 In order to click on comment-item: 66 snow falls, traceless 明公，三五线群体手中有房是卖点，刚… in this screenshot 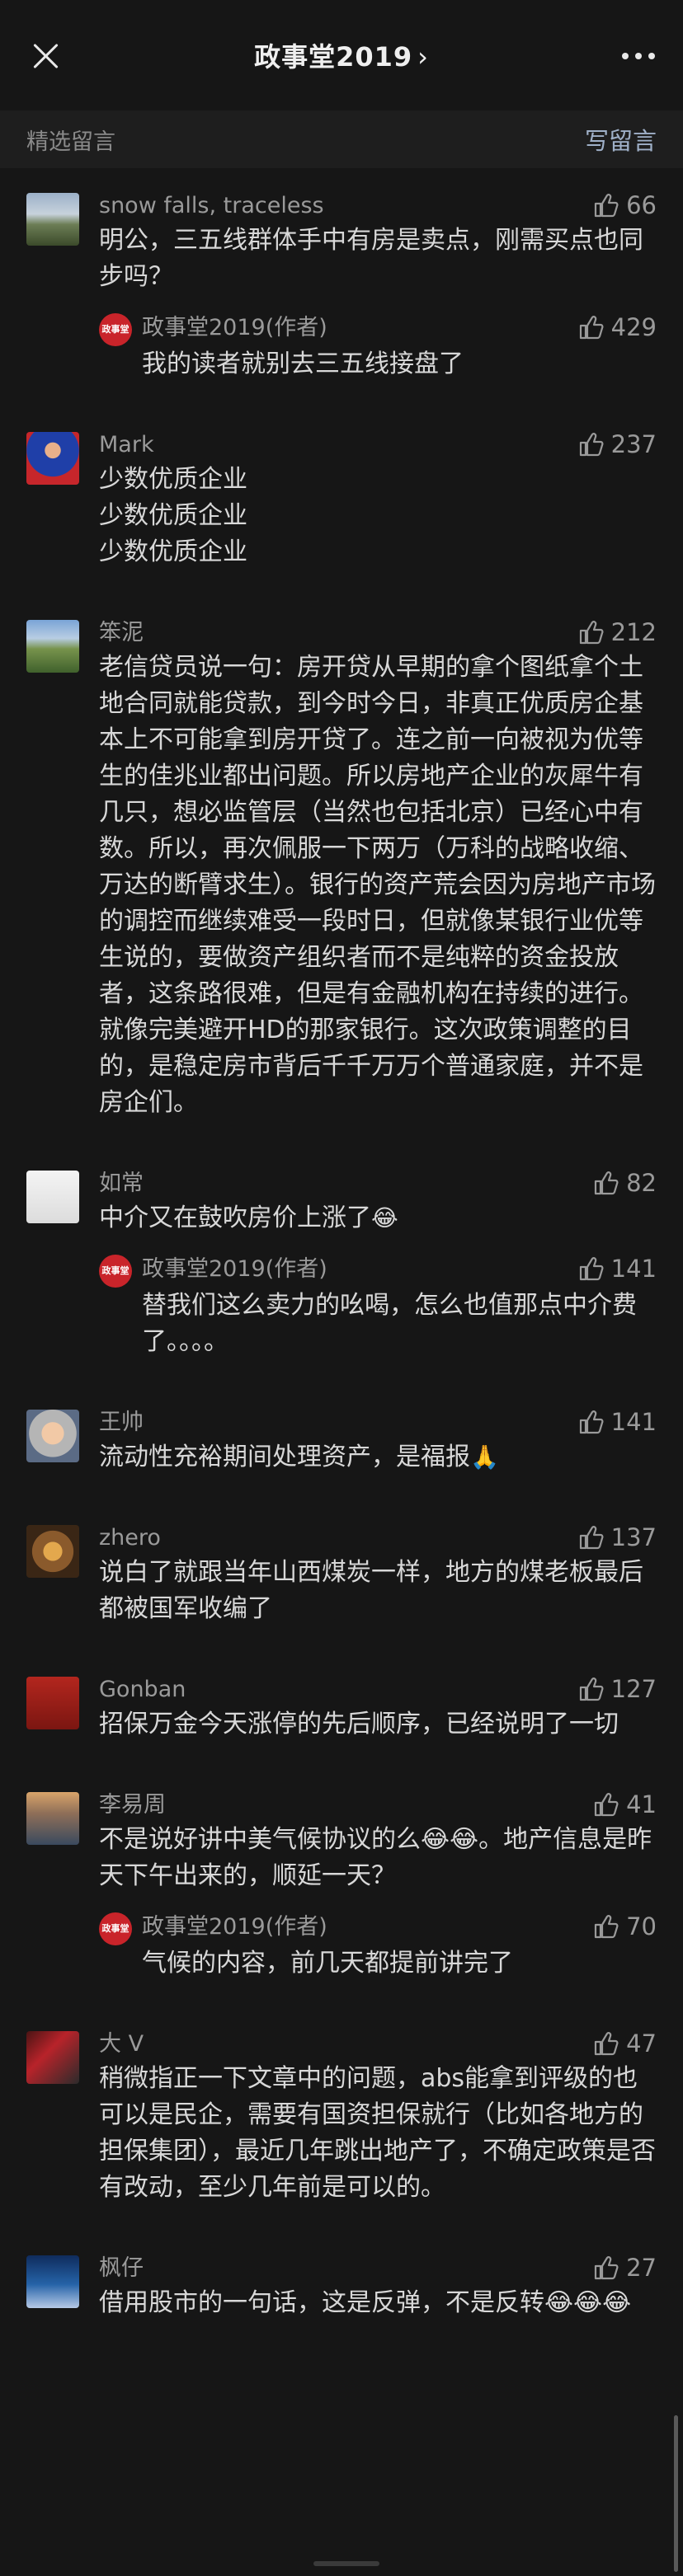, I will do `click(341, 288)`.